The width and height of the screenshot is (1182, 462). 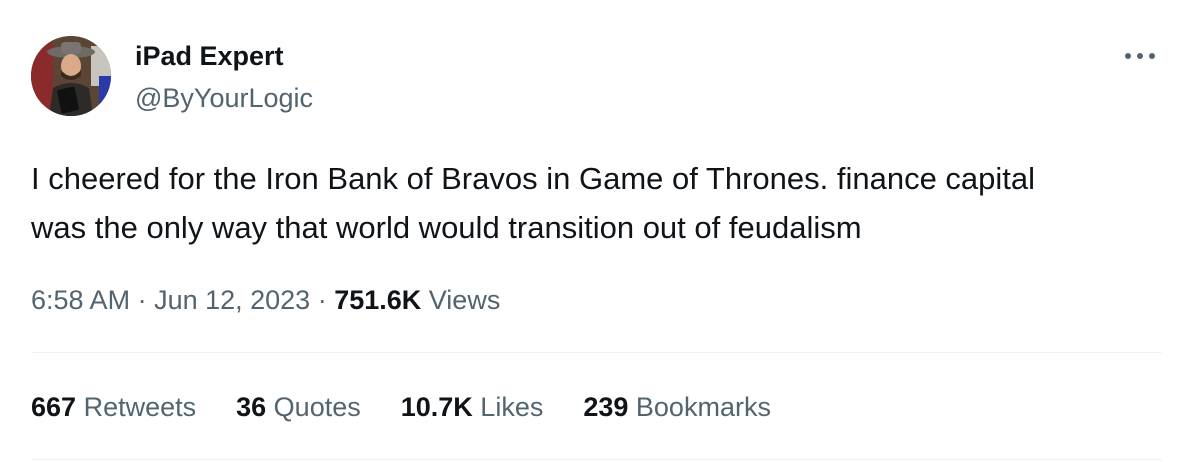 I want to click on retweets-count: 667, so click(x=54, y=407).